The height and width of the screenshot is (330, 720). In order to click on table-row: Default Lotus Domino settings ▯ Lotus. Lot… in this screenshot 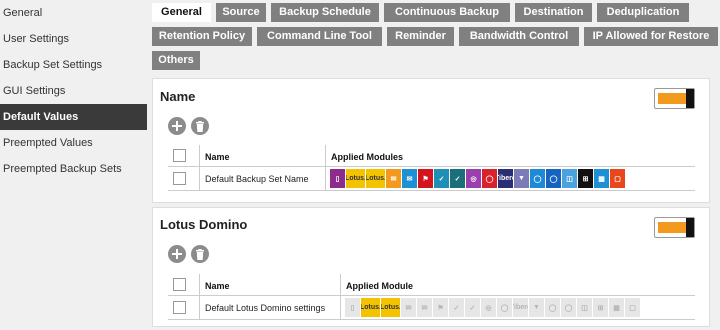, I will do `click(431, 308)`.